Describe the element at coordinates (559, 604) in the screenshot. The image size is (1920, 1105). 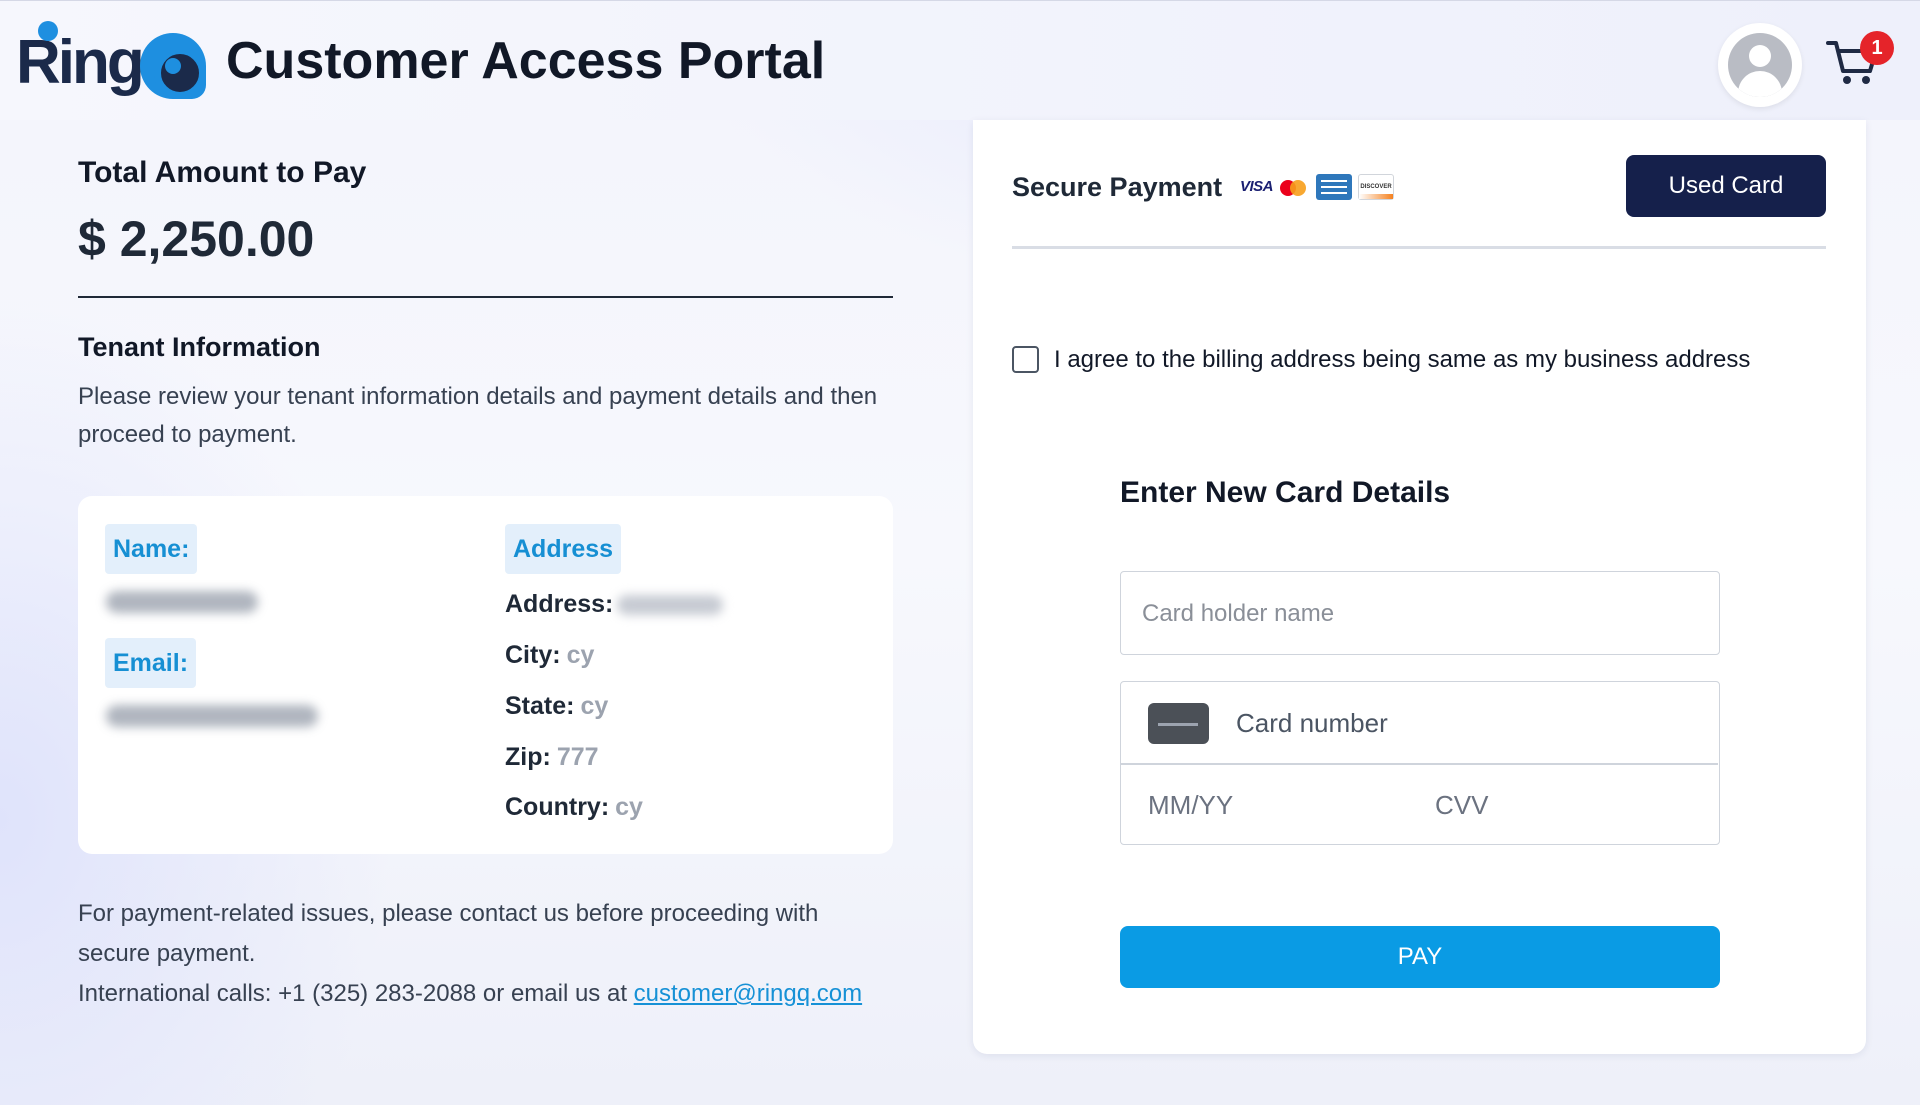
I see `address-label: Address:` at that location.